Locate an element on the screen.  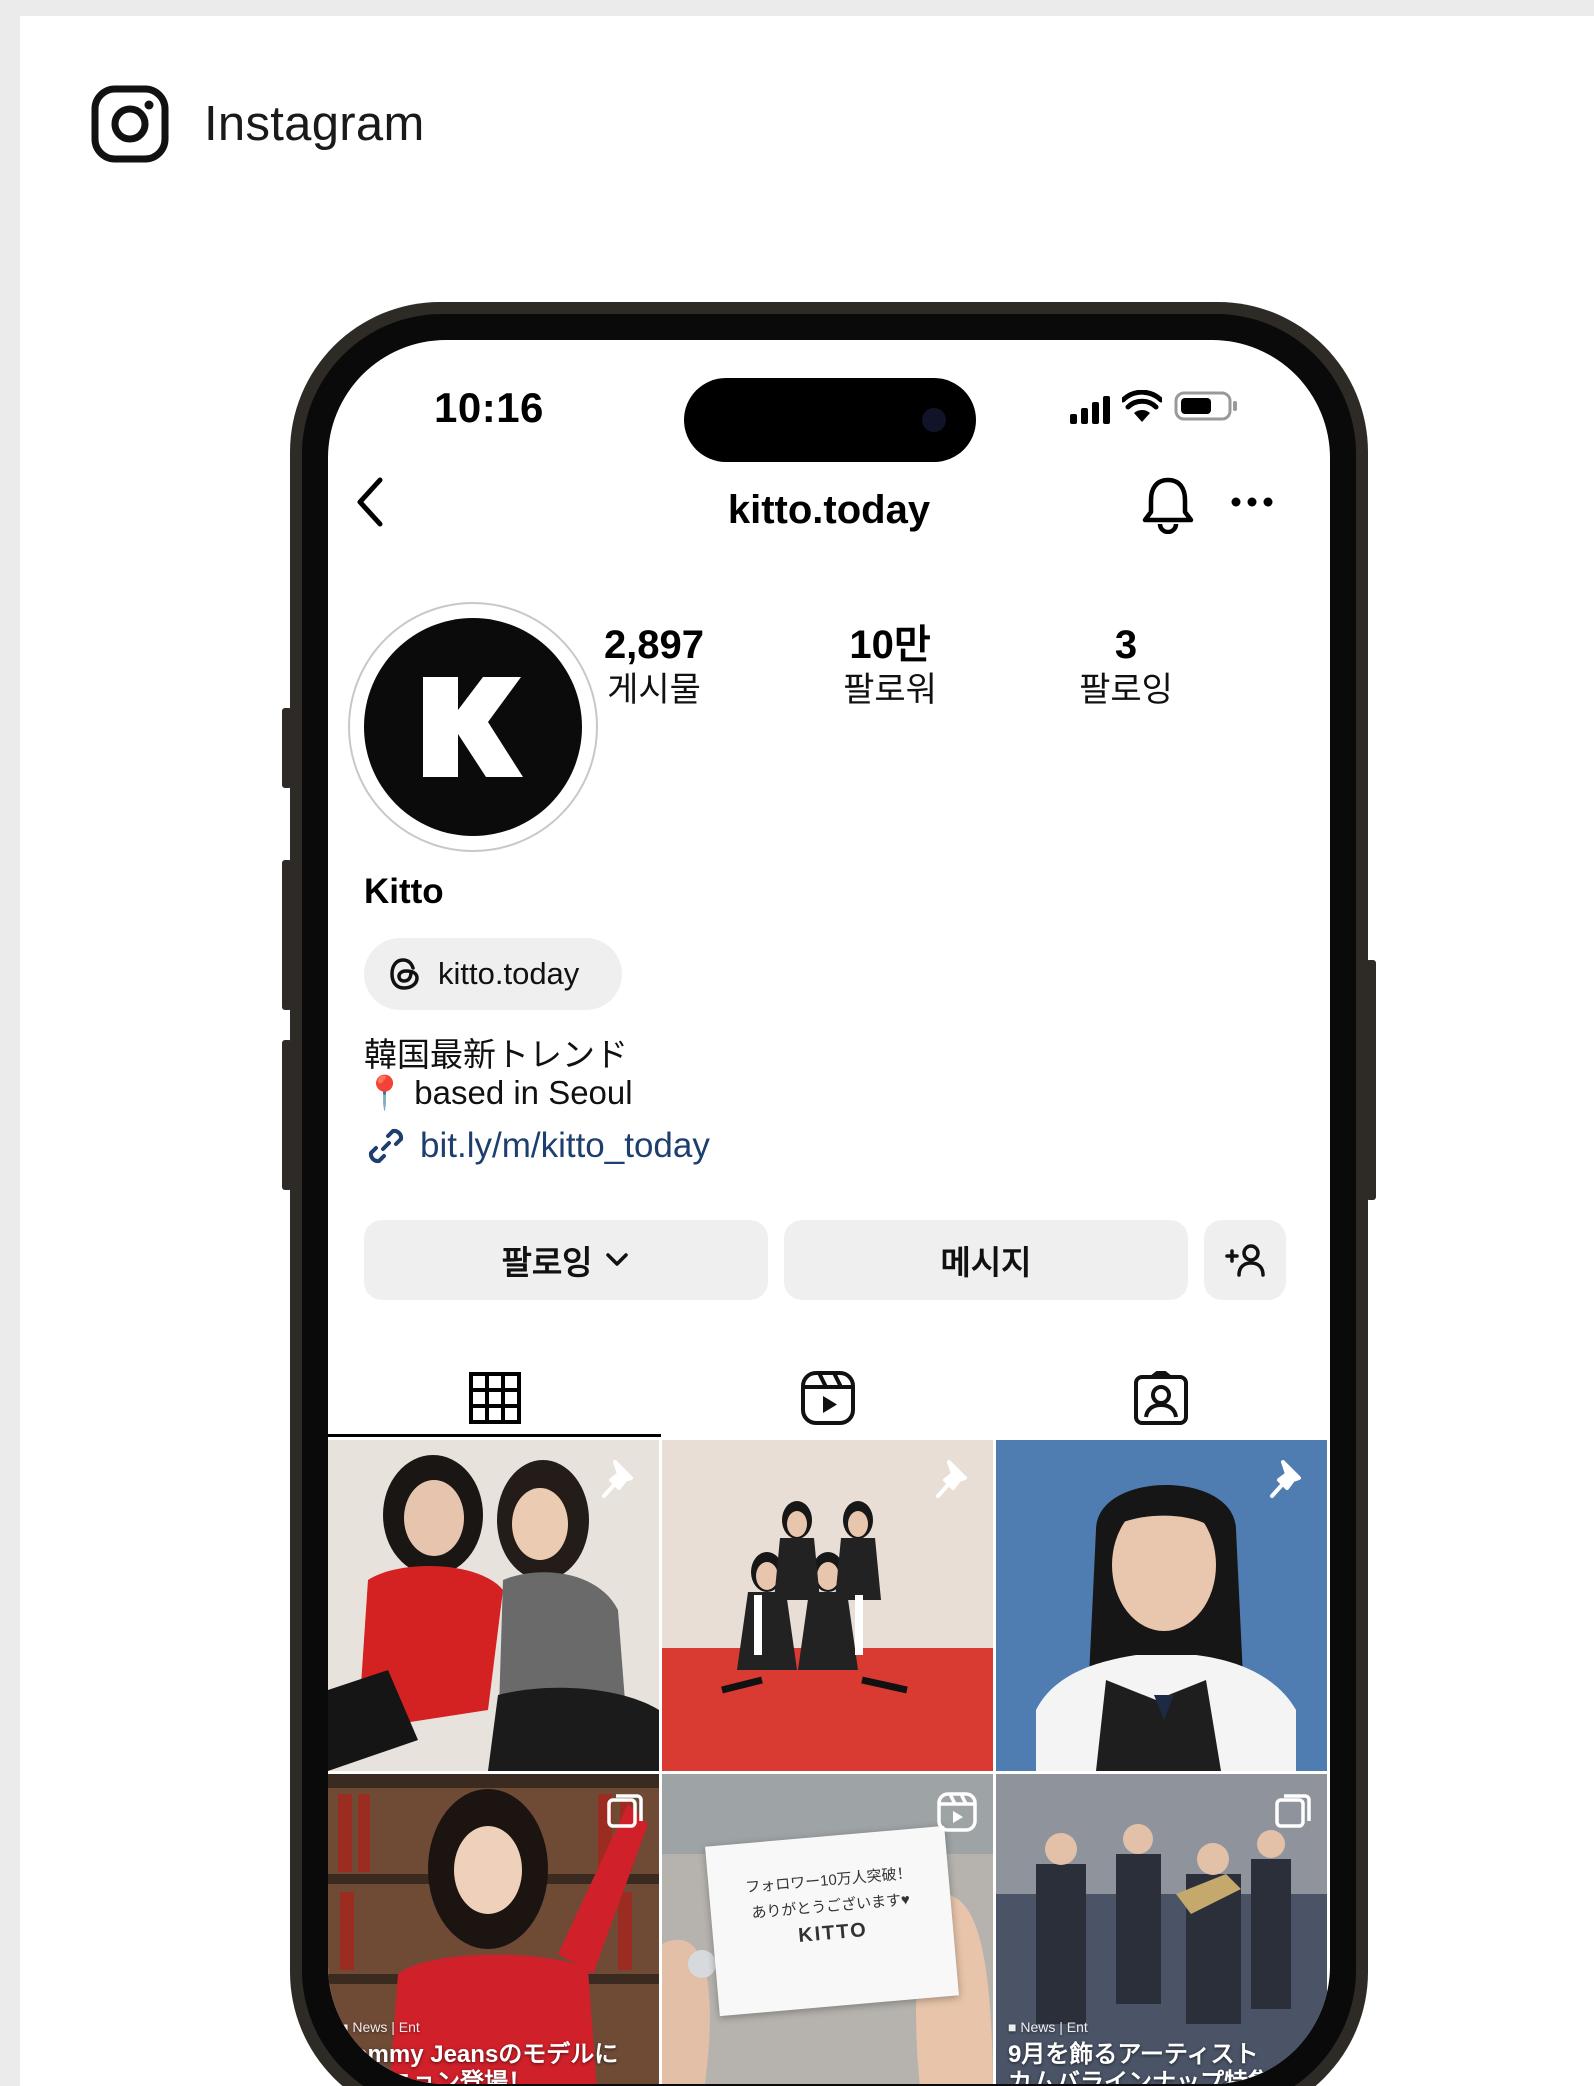
caption-text: Tommy Jeansのモデルに ウォニョン登場！ is located at coordinates (479, 2062).